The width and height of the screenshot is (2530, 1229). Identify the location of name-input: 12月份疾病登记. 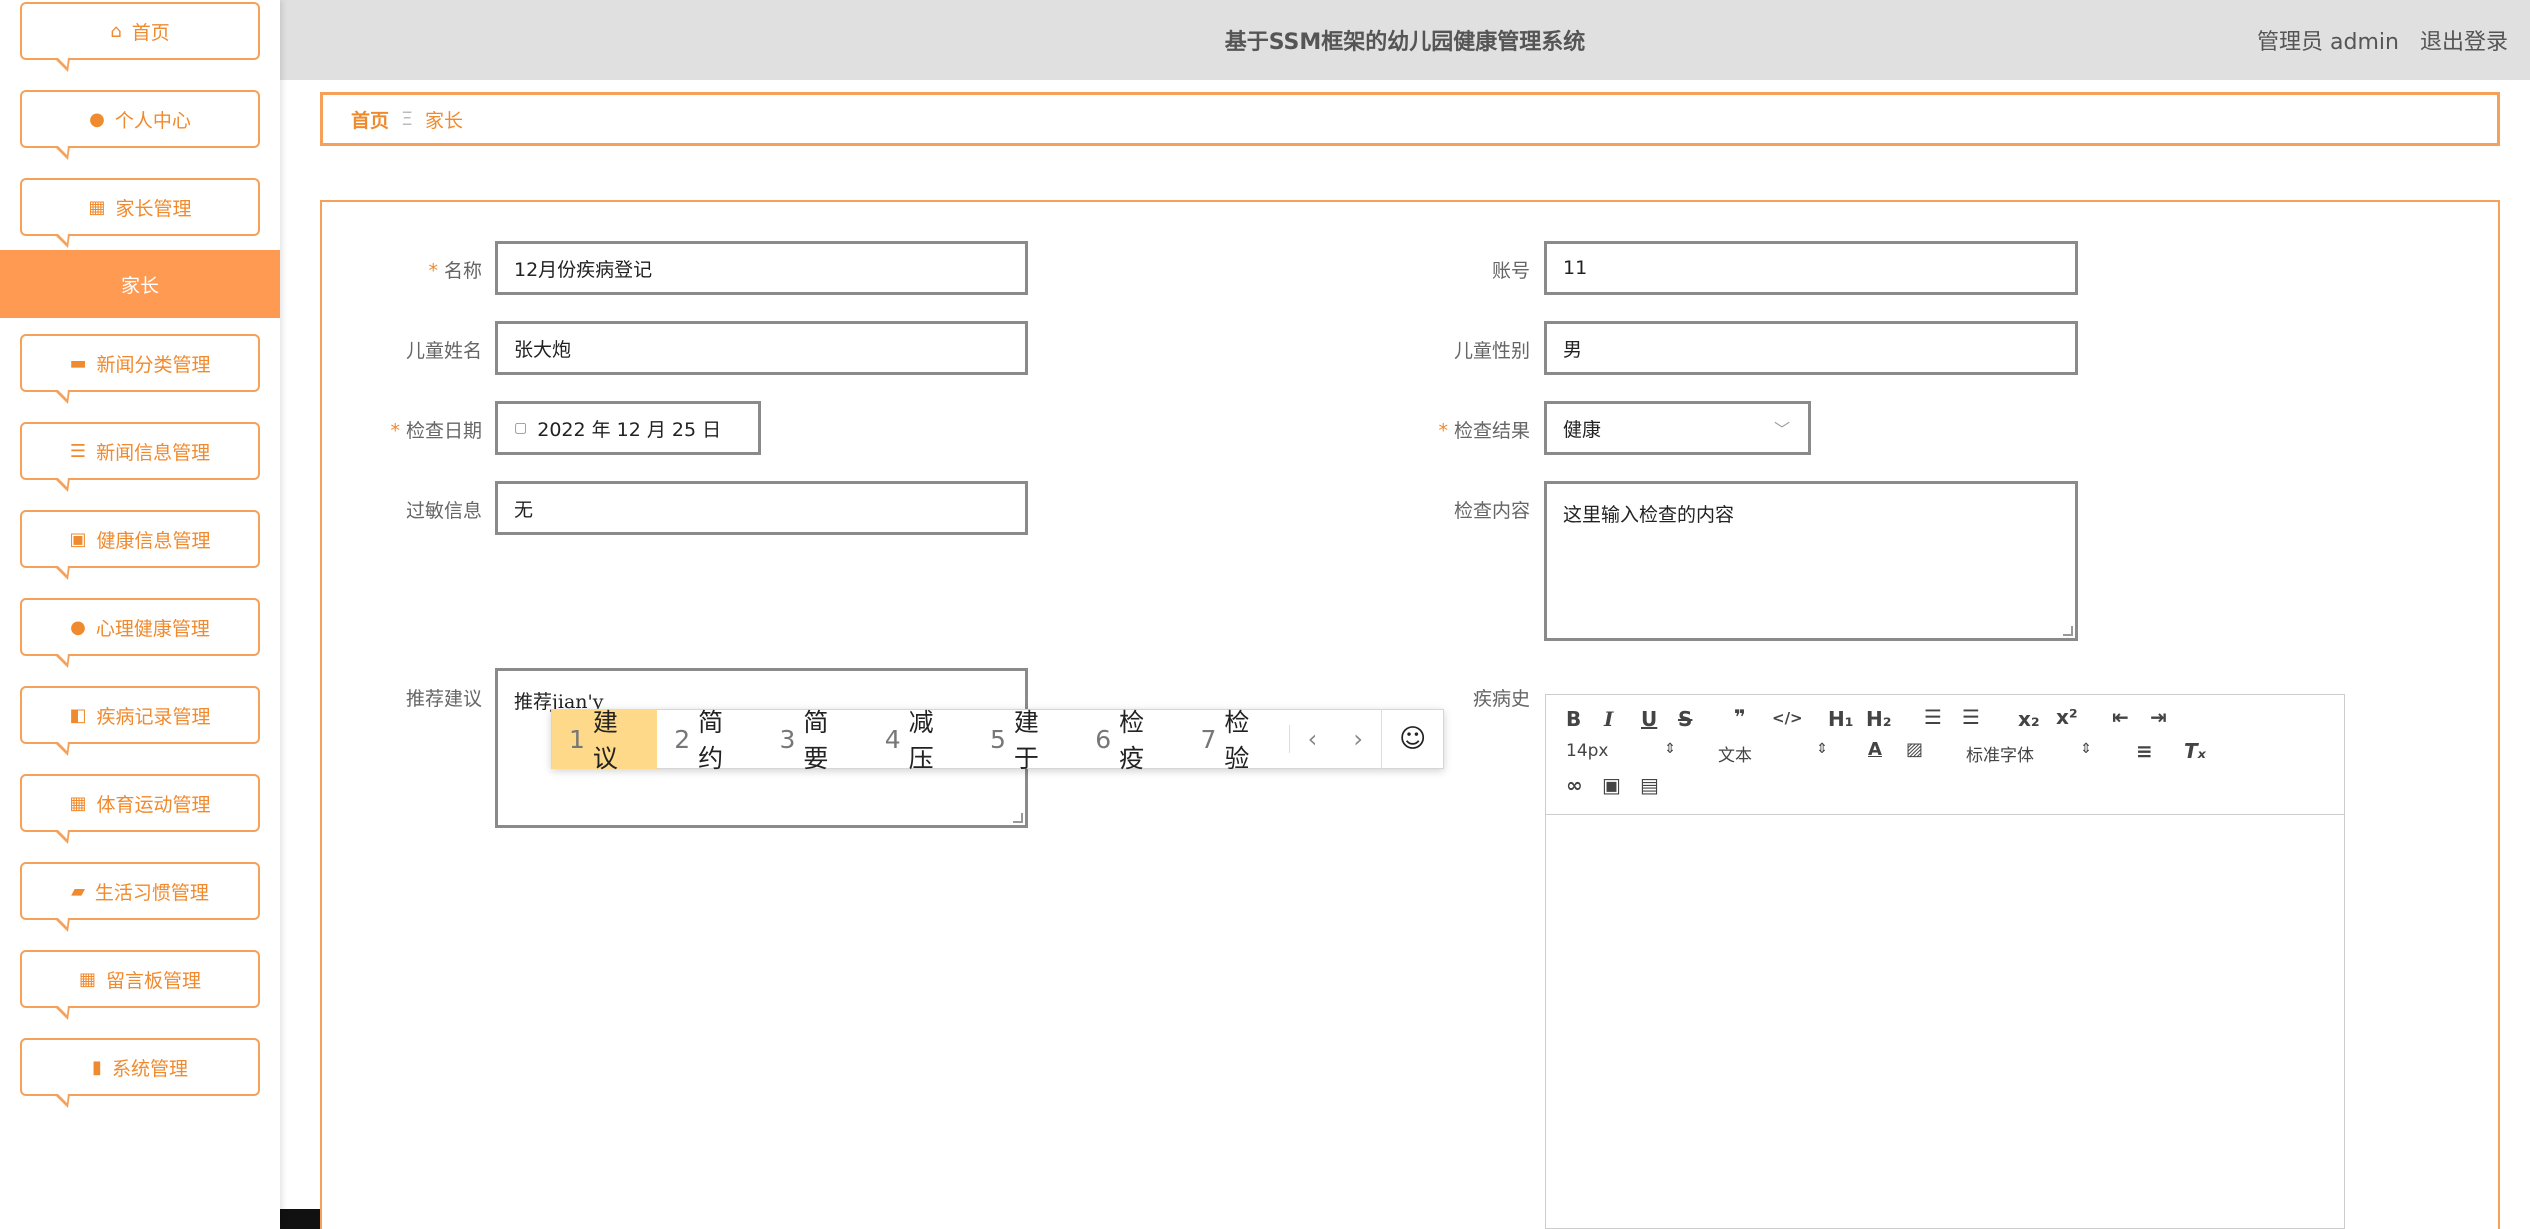
(761, 268).